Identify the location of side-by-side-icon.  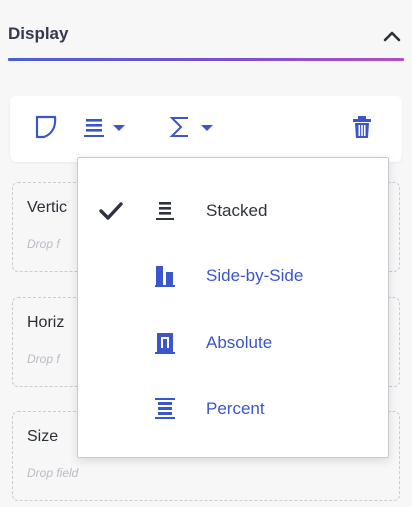
(165, 276).